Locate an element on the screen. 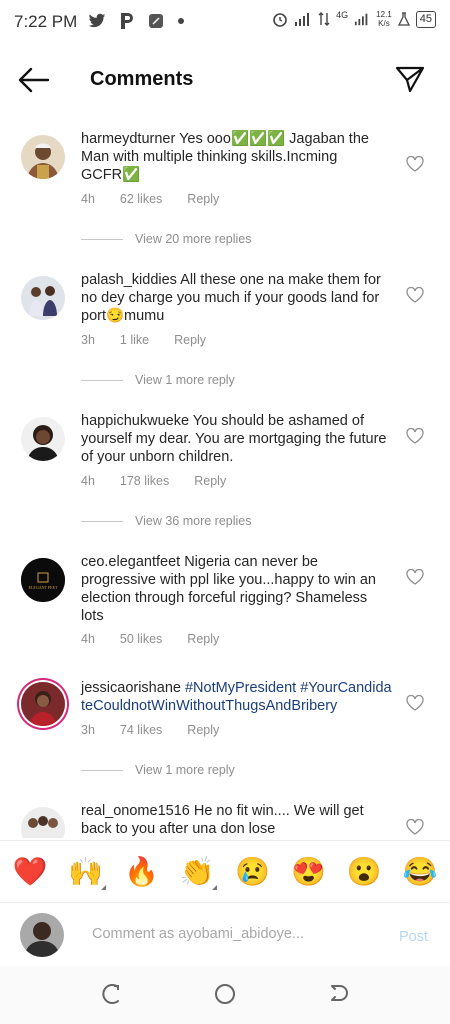 The height and width of the screenshot is (1024, 450). status-time: 7:22 PM is located at coordinates (46, 21).